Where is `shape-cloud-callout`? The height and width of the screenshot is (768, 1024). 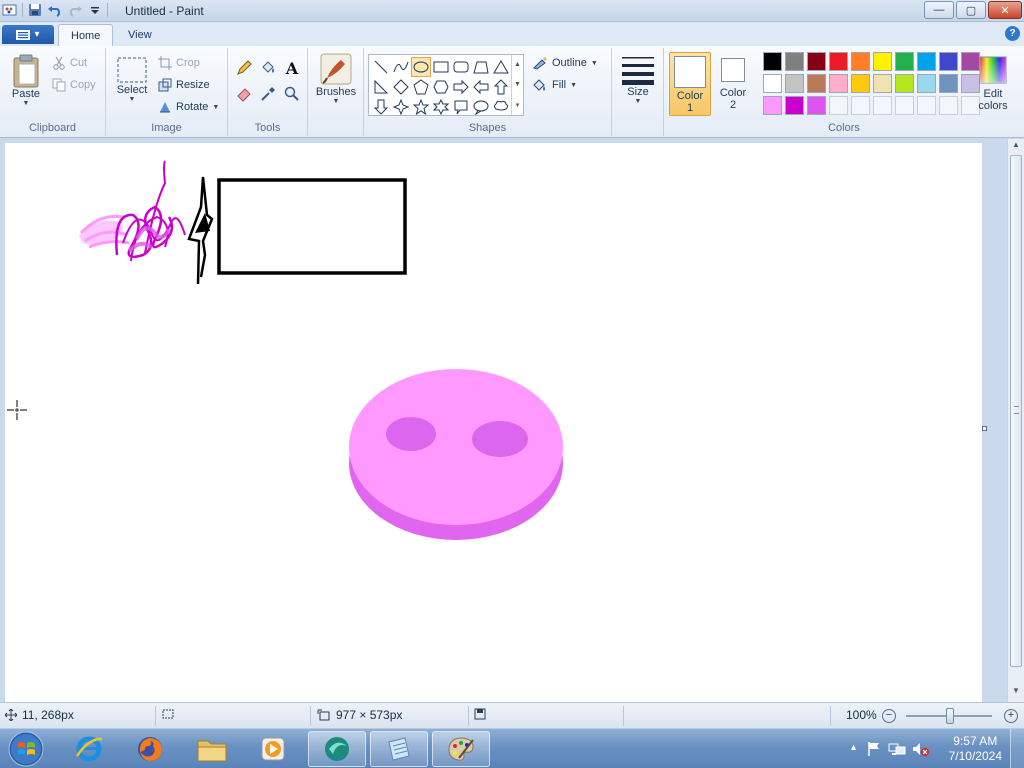 shape-cloud-callout is located at coordinates (501, 107).